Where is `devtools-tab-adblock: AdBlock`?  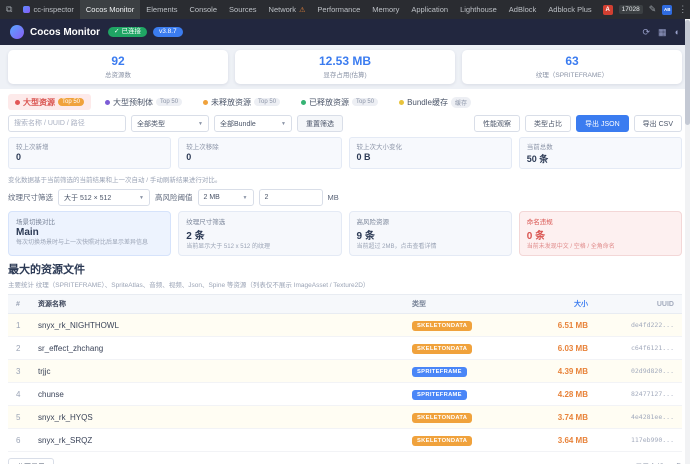
devtools-tab-adblock: AdBlock is located at coordinates (523, 9).